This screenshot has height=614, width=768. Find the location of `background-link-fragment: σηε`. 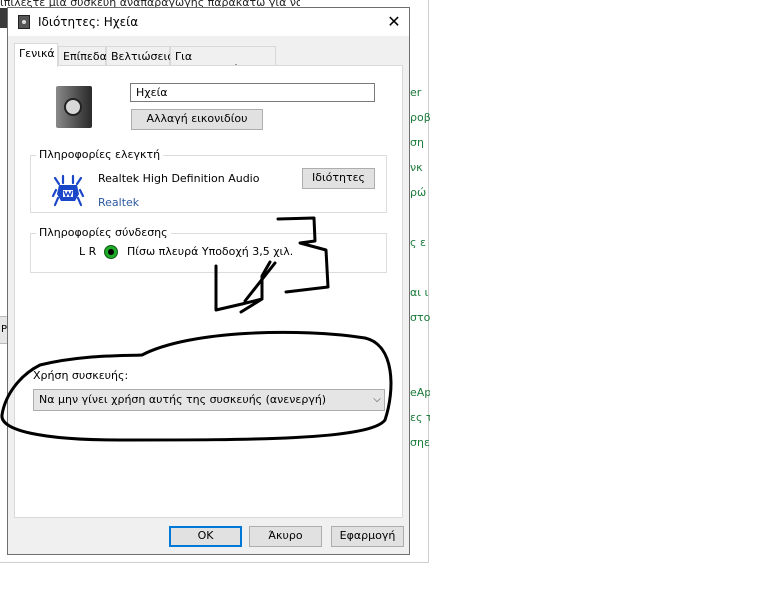

background-link-fragment: σηε is located at coordinates (420, 442).